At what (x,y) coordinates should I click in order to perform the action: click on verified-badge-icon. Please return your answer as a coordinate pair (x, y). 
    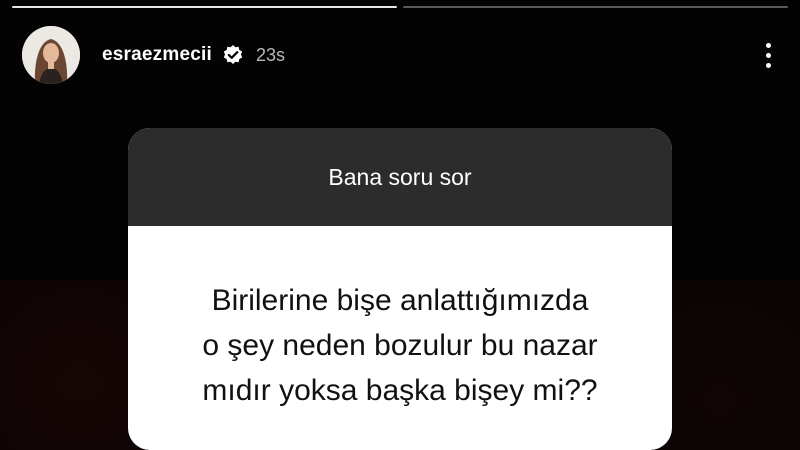
    Looking at the image, I should click on (233, 55).